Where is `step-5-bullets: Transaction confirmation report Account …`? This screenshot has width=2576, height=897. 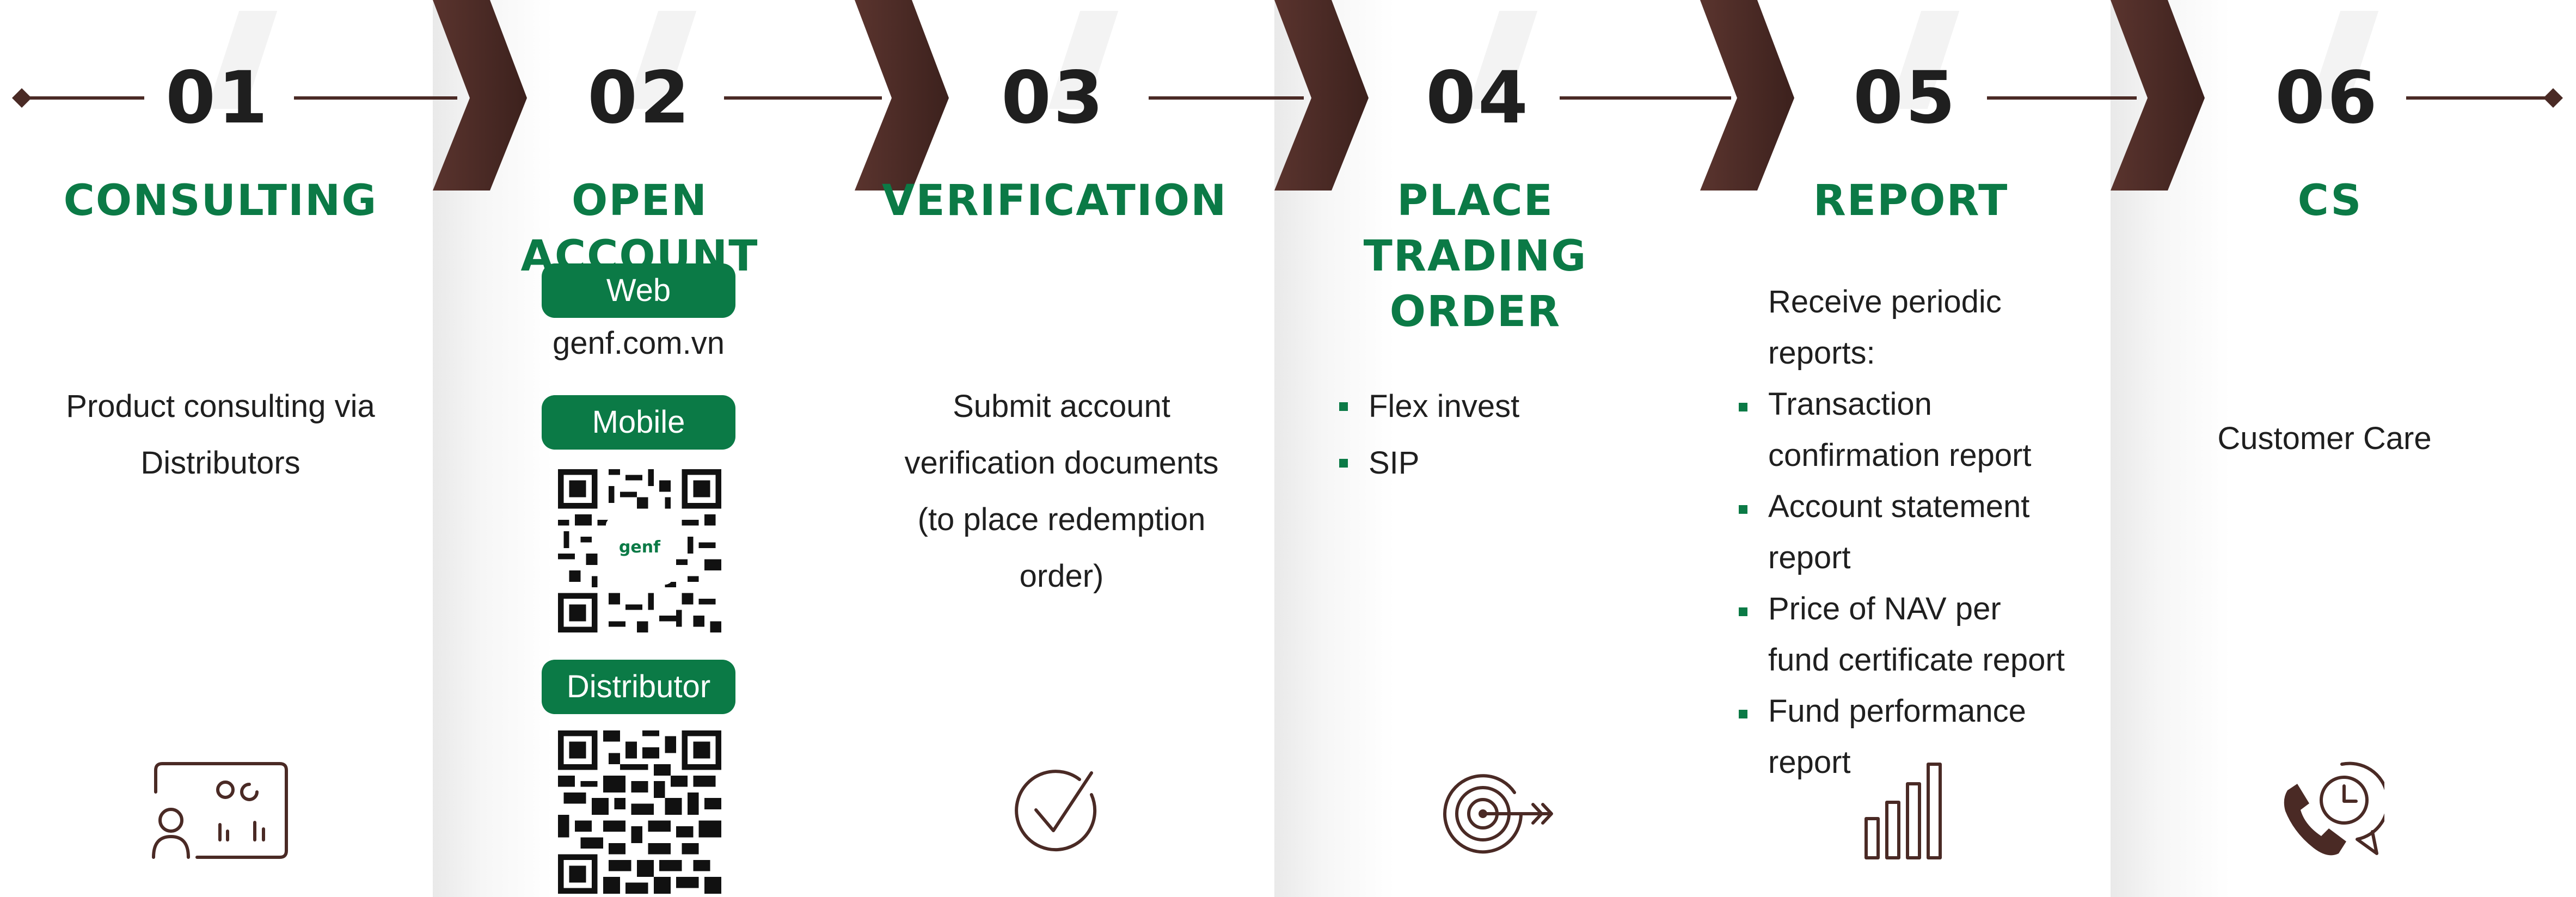
step-5-bullets: Transaction confirmation report Account … is located at coordinates (1905, 583).